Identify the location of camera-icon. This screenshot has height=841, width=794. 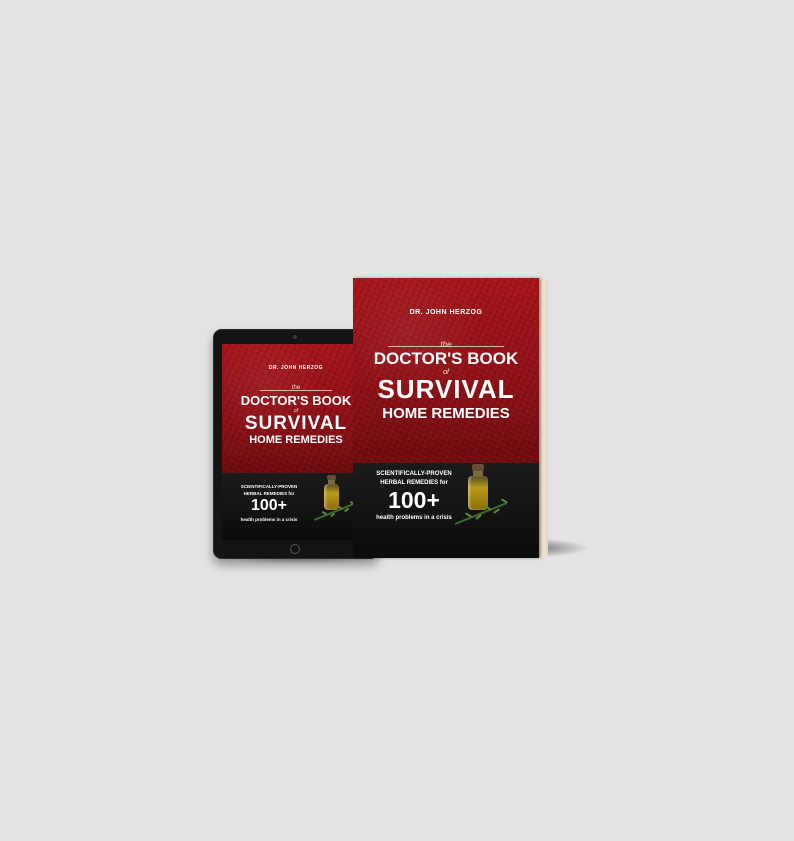
(295, 337).